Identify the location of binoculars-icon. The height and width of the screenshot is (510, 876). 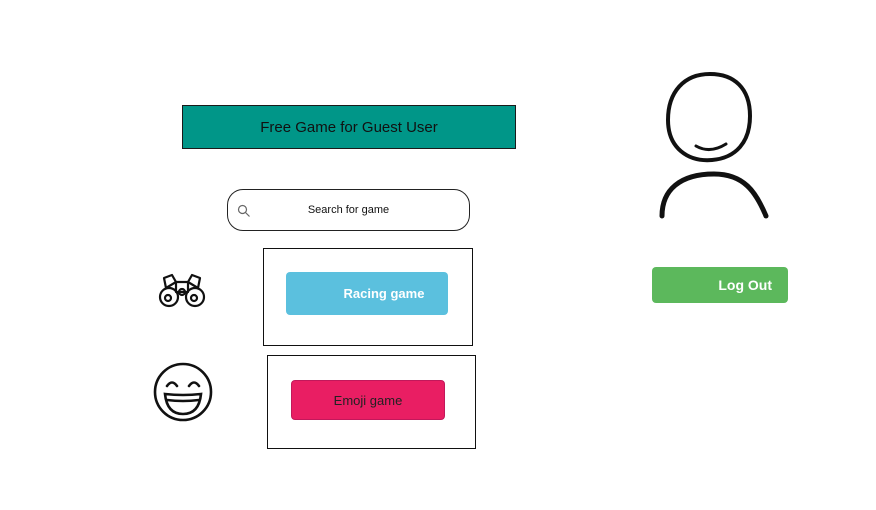
(182, 290).